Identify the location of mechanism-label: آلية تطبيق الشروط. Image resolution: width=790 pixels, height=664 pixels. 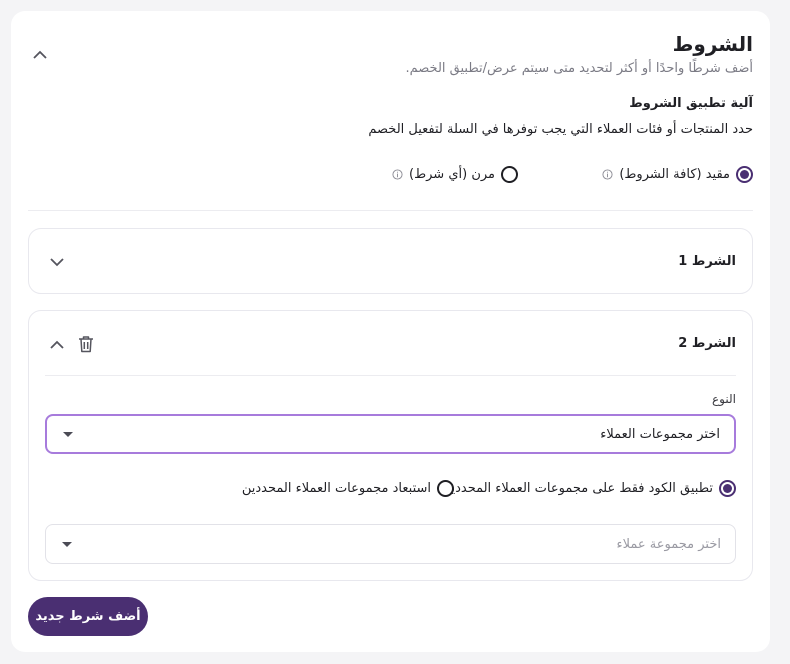
(691, 103).